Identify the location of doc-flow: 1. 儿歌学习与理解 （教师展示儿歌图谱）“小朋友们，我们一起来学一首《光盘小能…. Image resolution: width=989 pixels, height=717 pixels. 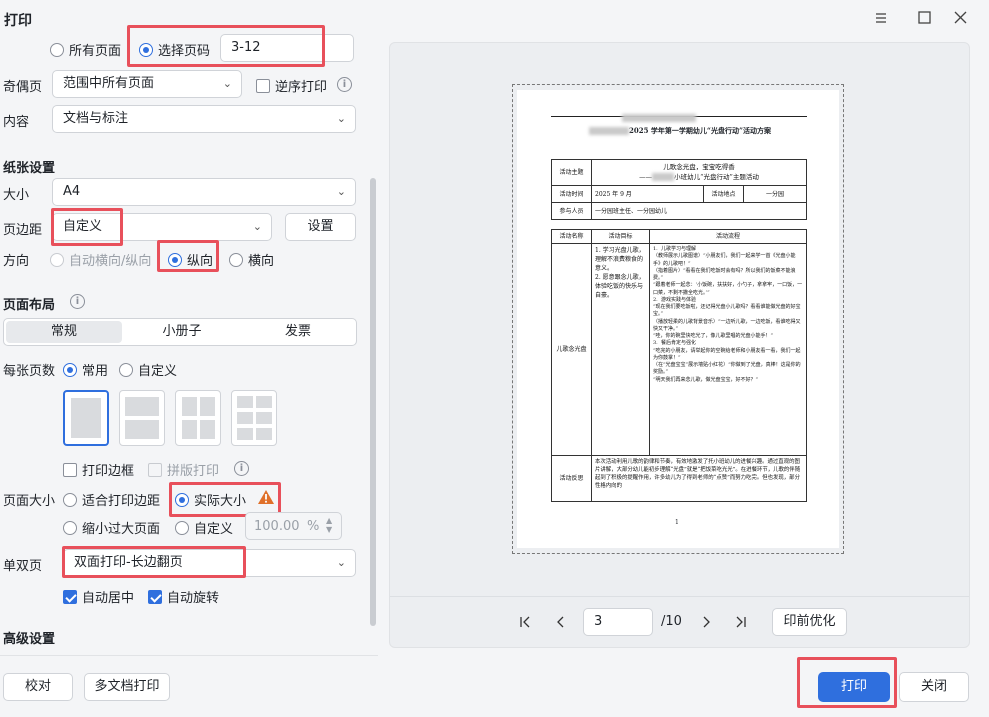
(728, 349).